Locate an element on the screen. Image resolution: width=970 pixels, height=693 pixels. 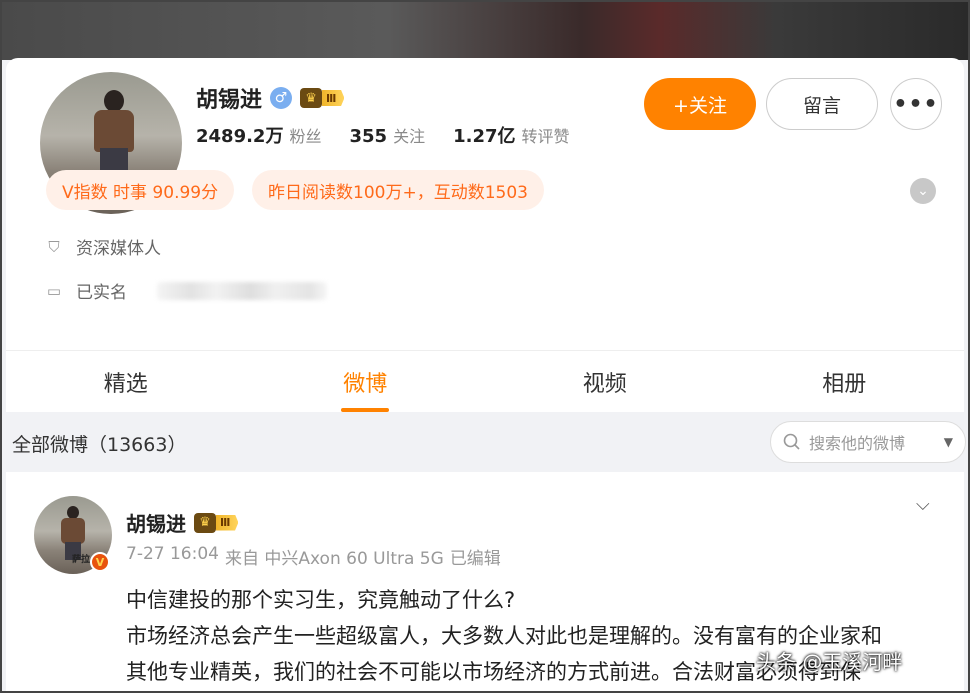
feed-filter-bar: 全部微博（13663） 搜索他的微博 ▼ is located at coordinates (486, 442).